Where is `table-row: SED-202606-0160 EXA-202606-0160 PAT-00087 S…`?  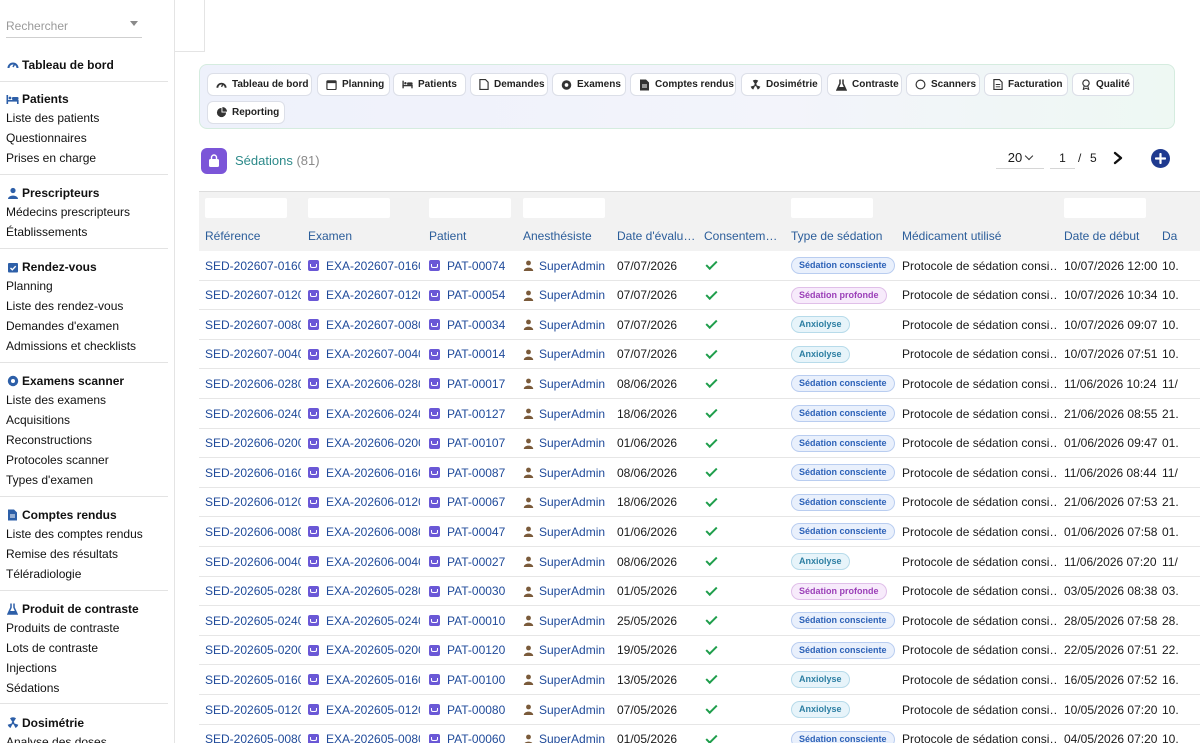 table-row: SED-202606-0160 EXA-202606-0160 PAT-00087 S… is located at coordinates (699, 473).